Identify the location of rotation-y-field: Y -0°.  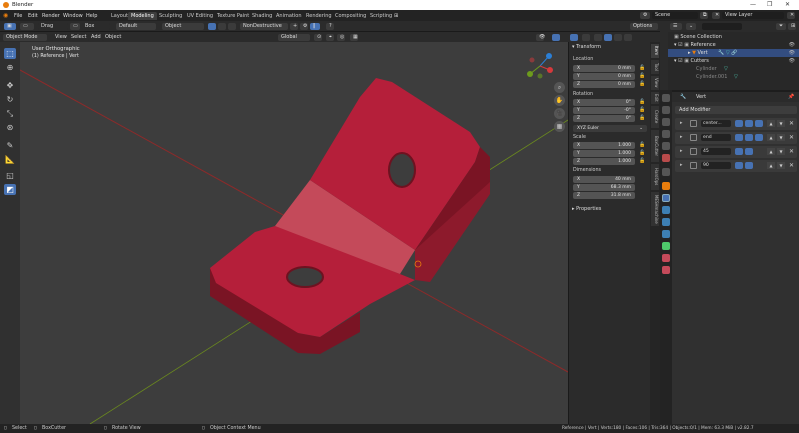
(604, 110).